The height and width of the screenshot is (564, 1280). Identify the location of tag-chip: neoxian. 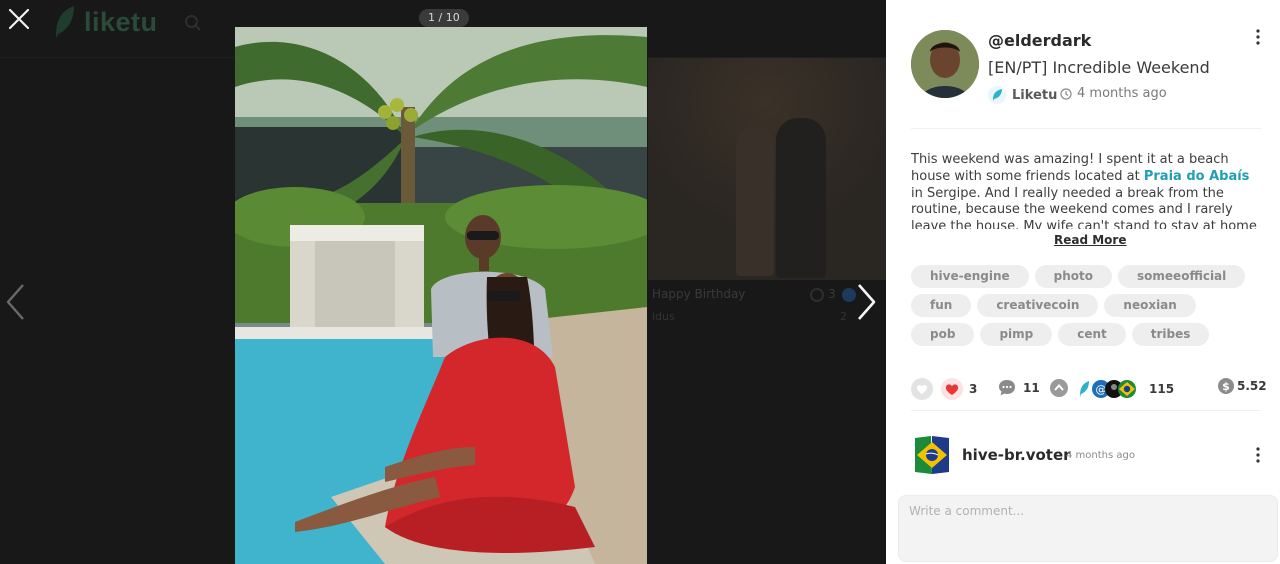
(1150, 305).